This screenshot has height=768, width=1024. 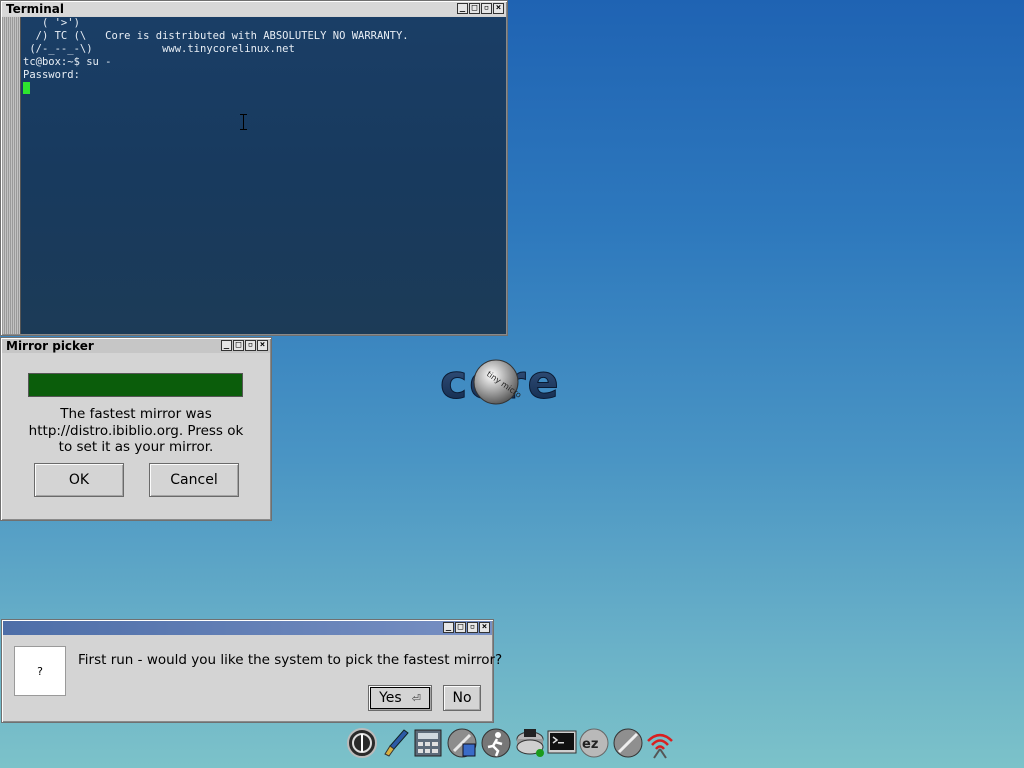 What do you see at coordinates (35, 9) in the screenshot?
I see `terminal-title: Terminal` at bounding box center [35, 9].